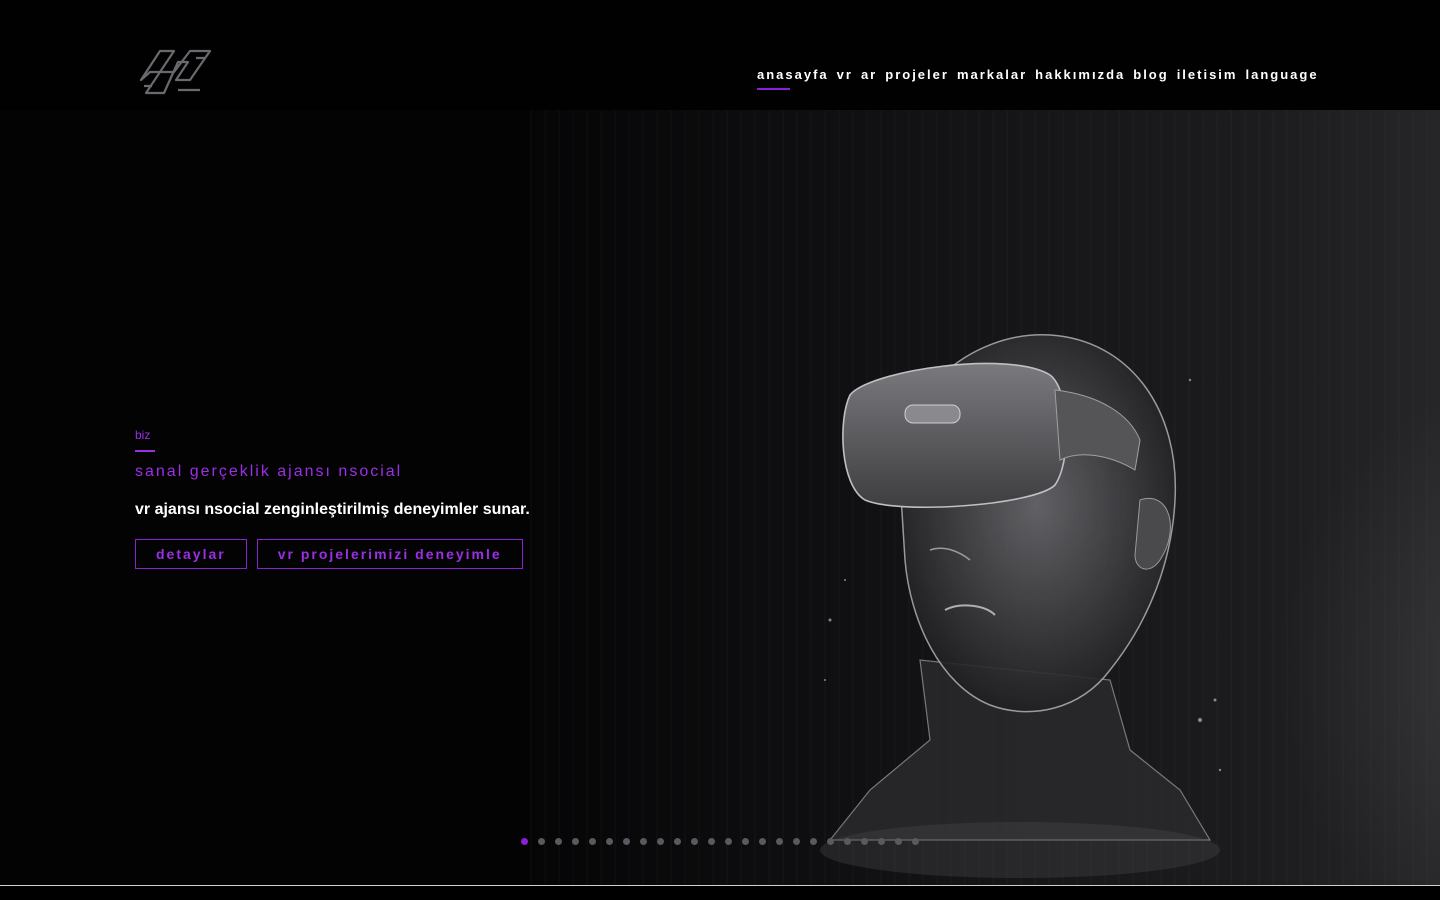 This screenshot has width=1440, height=900. What do you see at coordinates (191, 554) in the screenshot?
I see `details-button: detaylar` at bounding box center [191, 554].